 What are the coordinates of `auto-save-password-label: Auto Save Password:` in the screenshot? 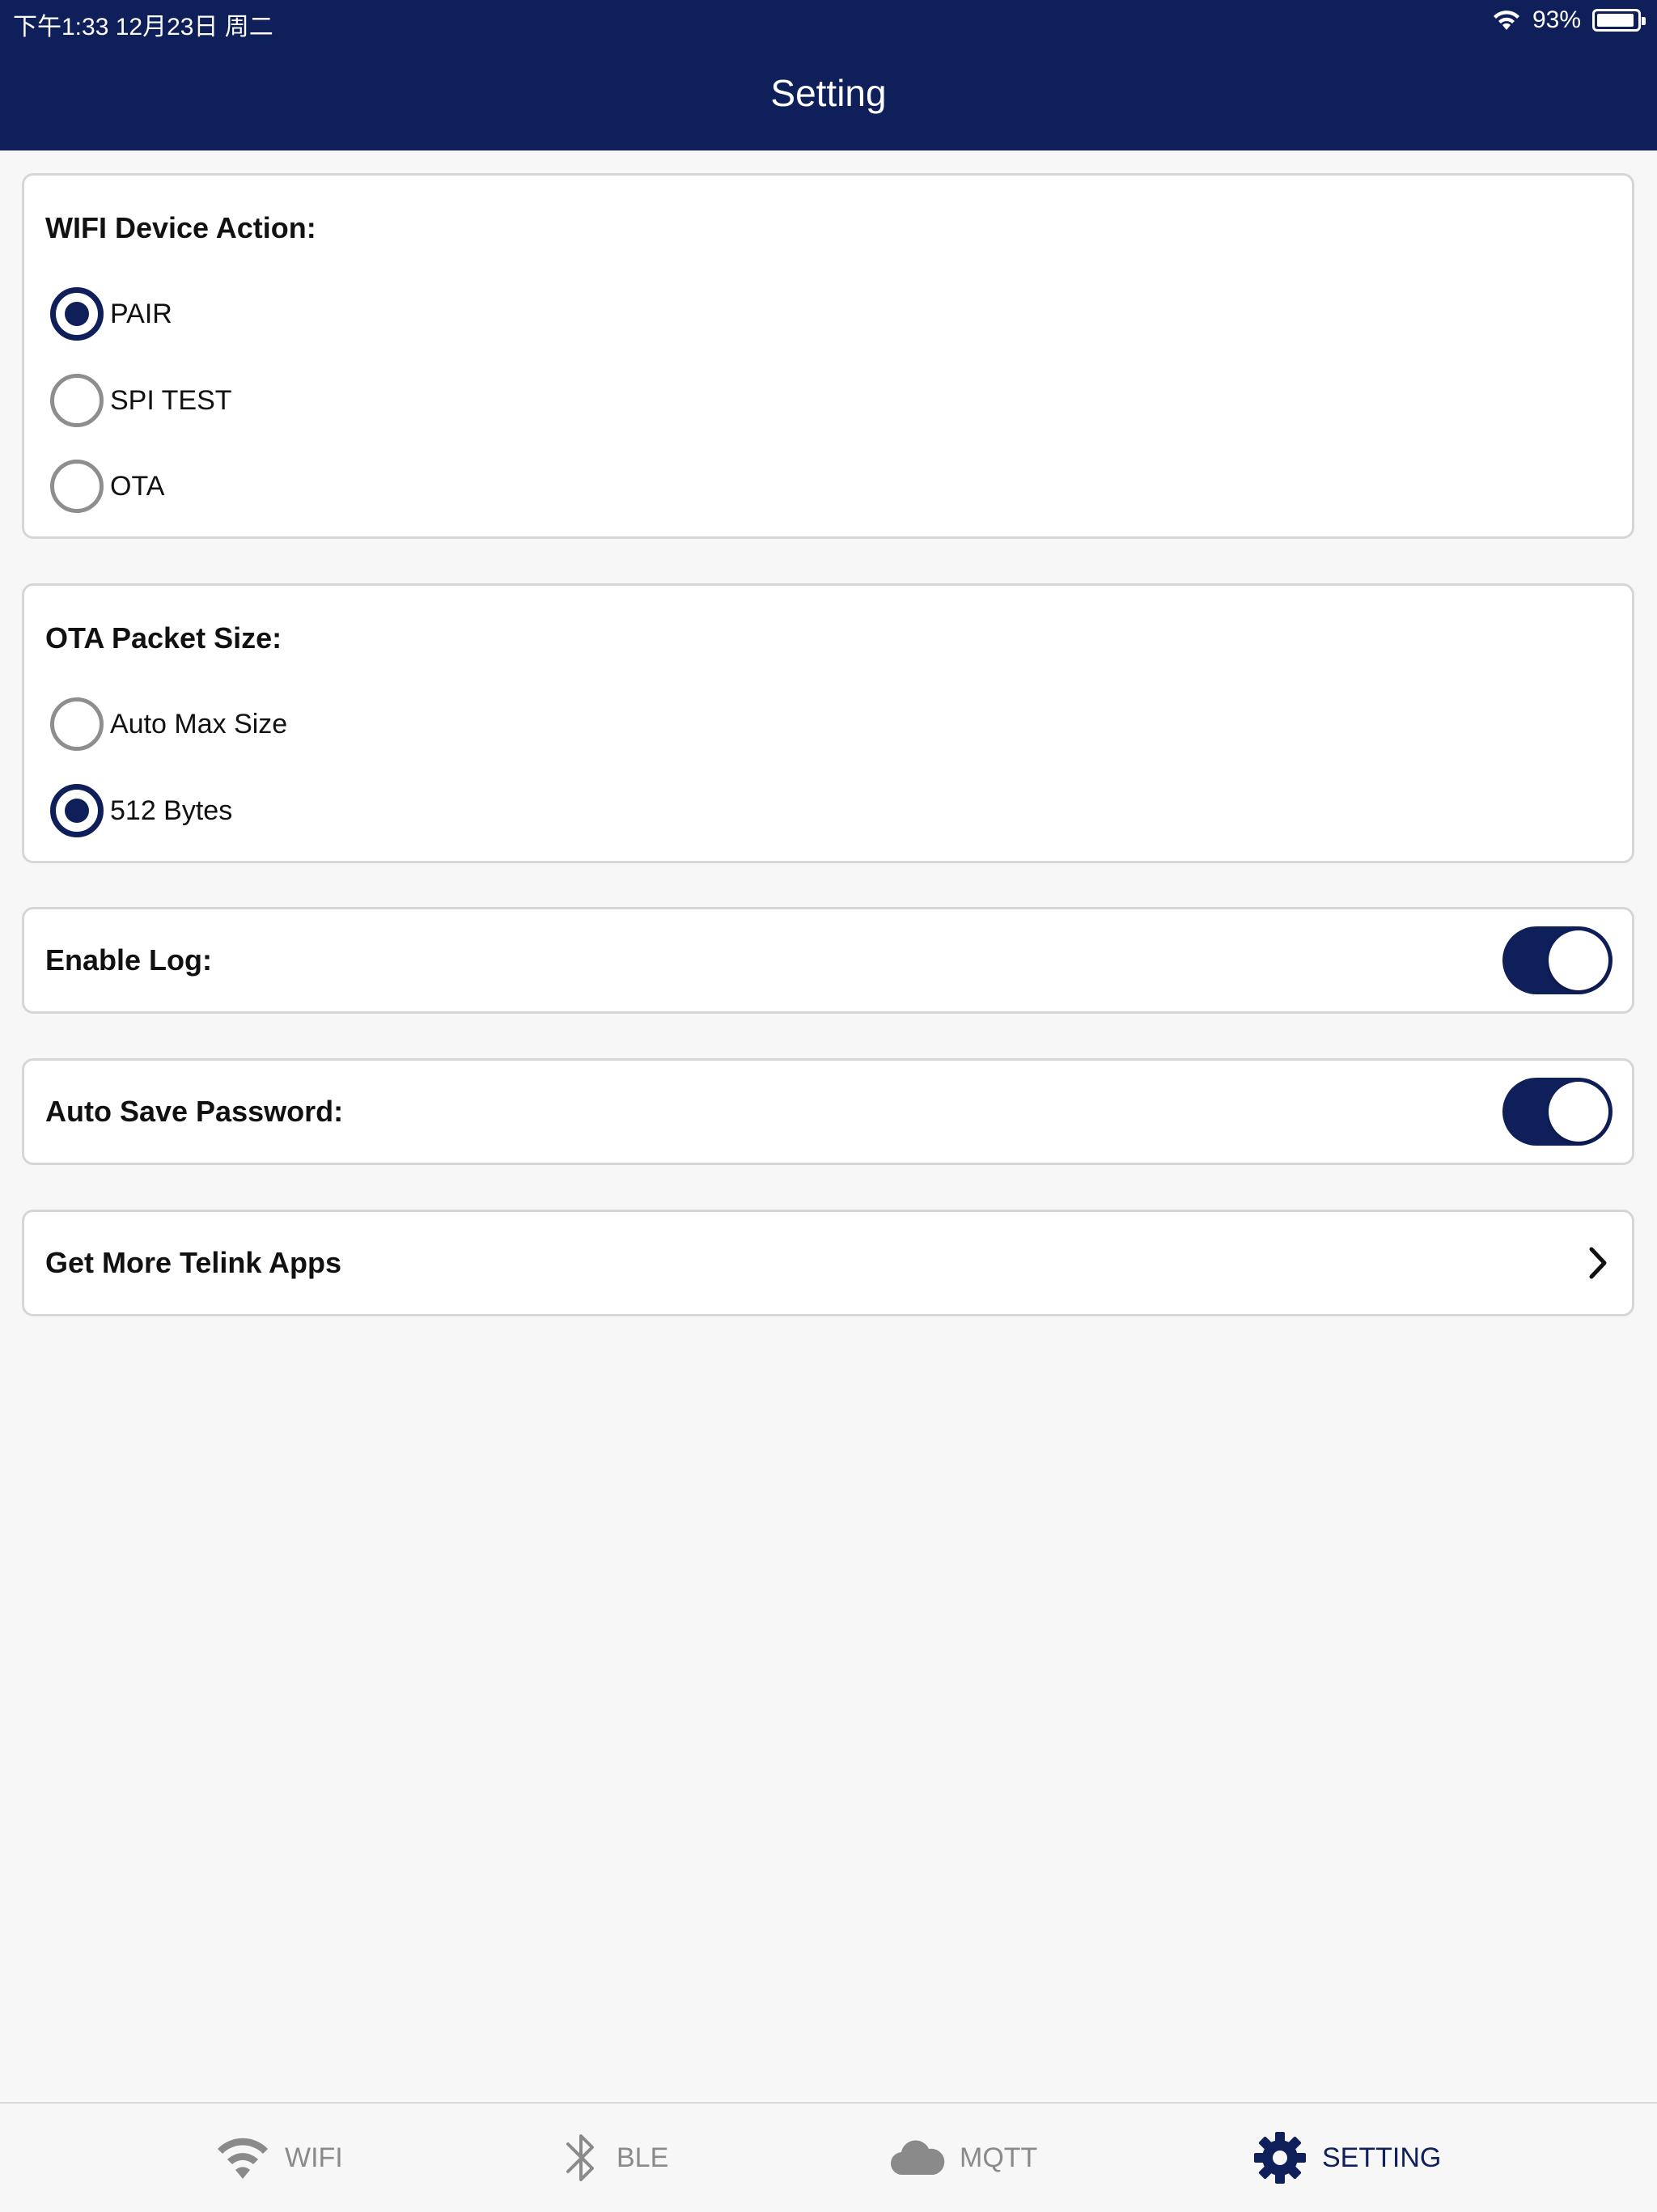 It's located at (194, 1111).